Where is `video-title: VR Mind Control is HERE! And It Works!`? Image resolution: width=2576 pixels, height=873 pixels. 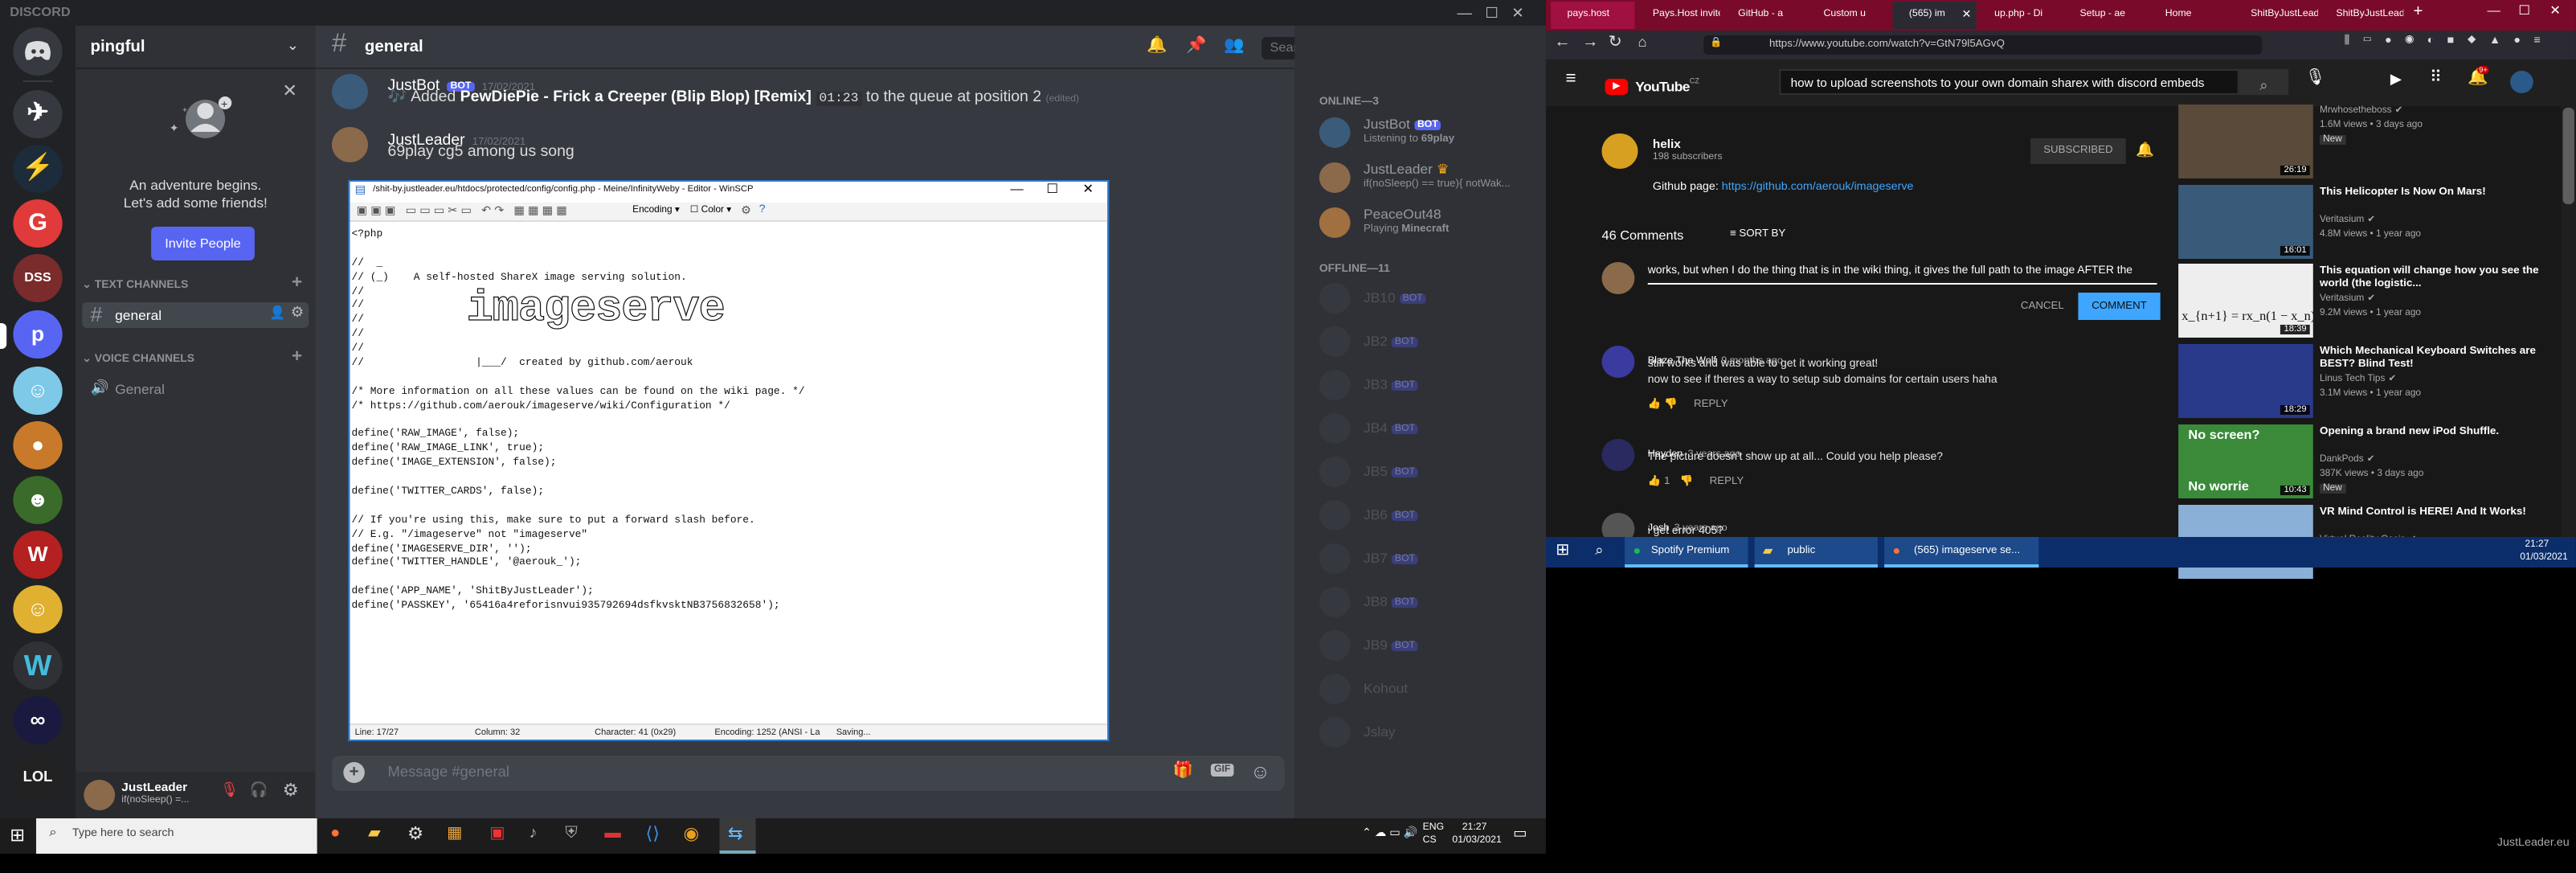
video-title: VR Mind Control is HERE! And It Works! is located at coordinates (2434, 512).